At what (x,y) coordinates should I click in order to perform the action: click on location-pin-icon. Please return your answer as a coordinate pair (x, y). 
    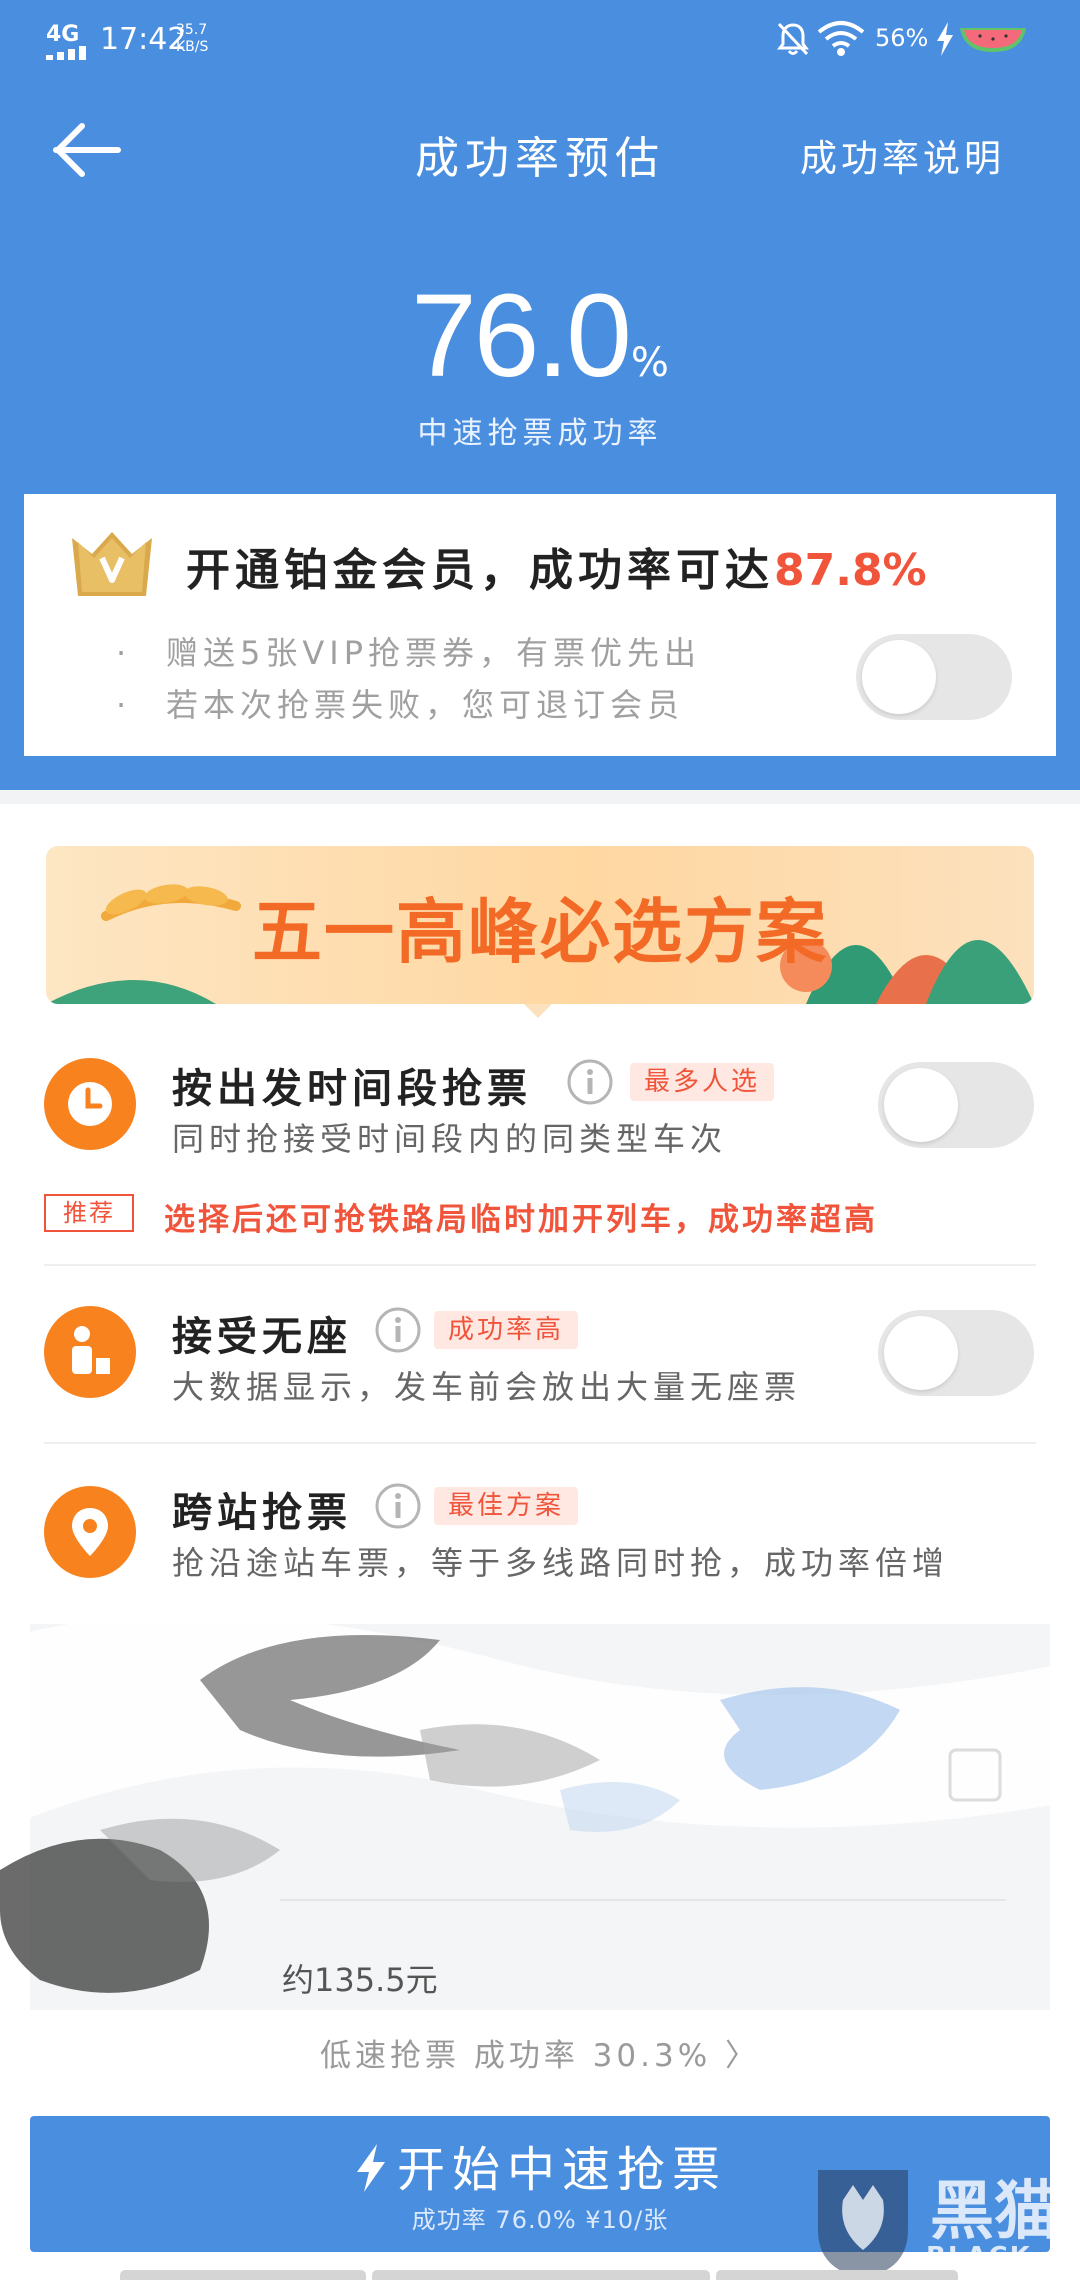
    Looking at the image, I should click on (90, 1532).